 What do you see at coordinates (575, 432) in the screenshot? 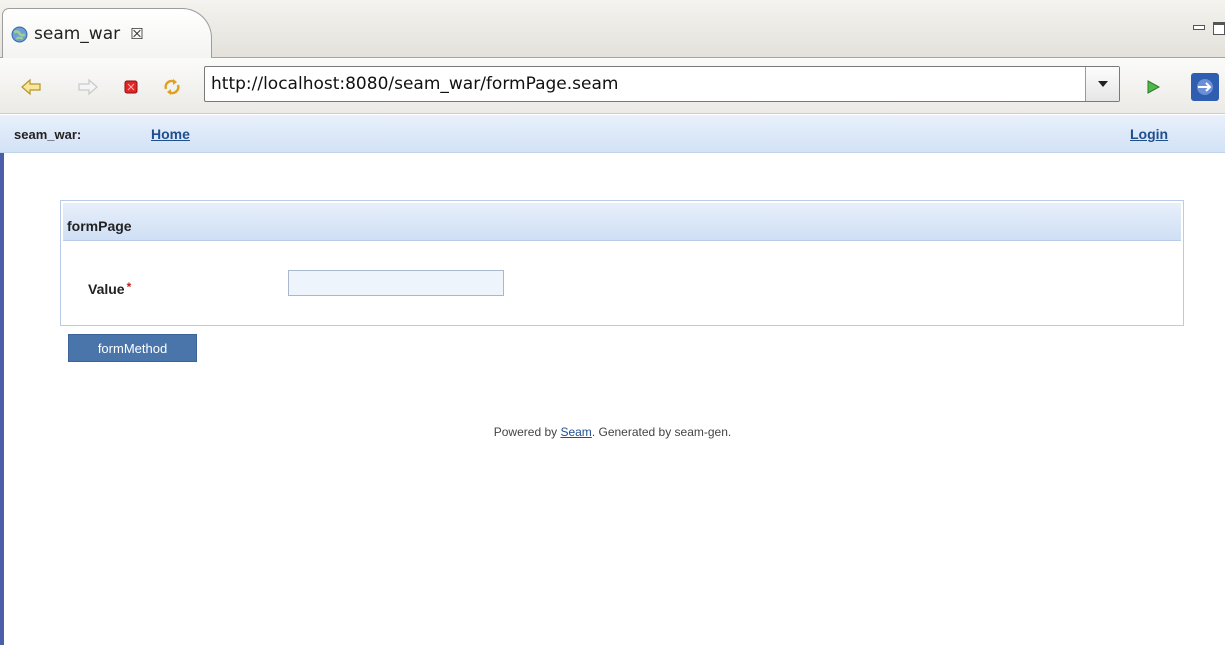
I see `seam-link: Seam` at bounding box center [575, 432].